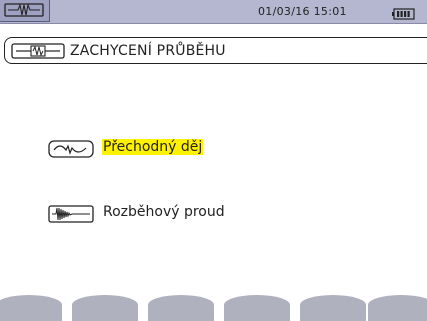  I want to click on battery-full-icon, so click(404, 14).